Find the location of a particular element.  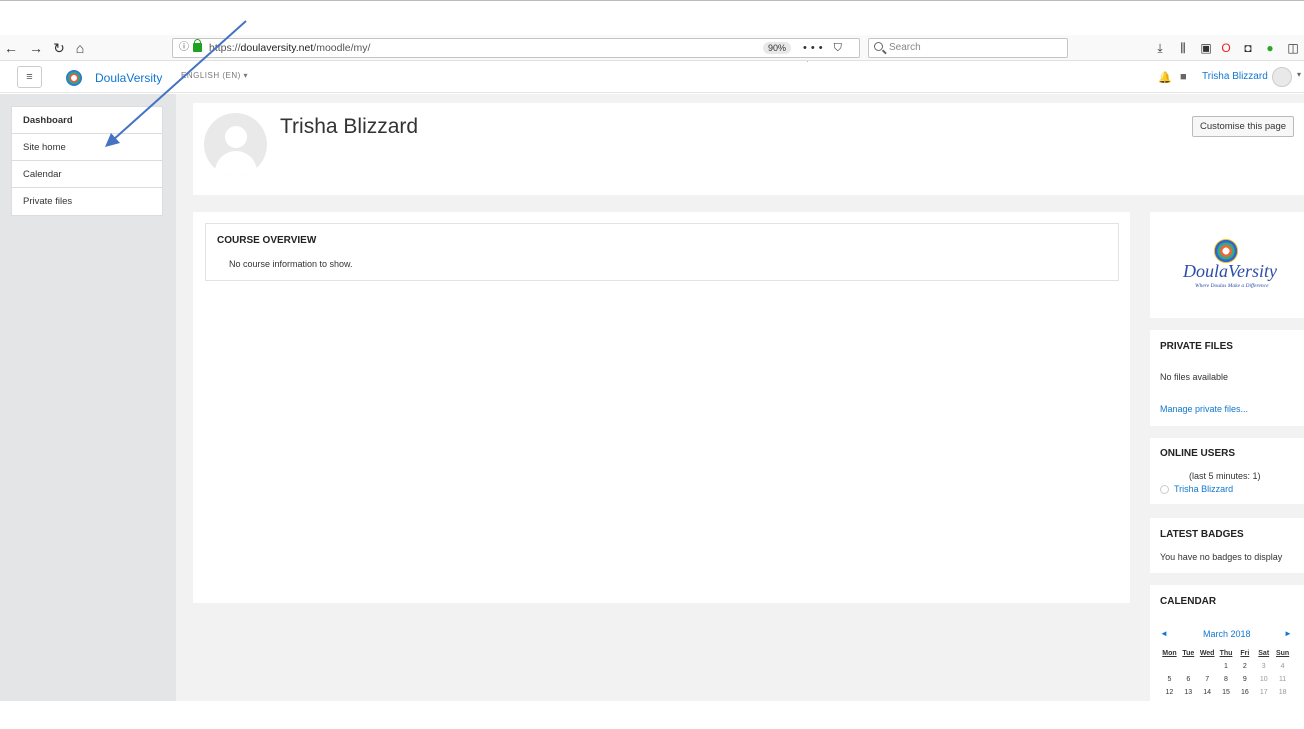

reload-icon: ↻ is located at coordinates (59, 48).